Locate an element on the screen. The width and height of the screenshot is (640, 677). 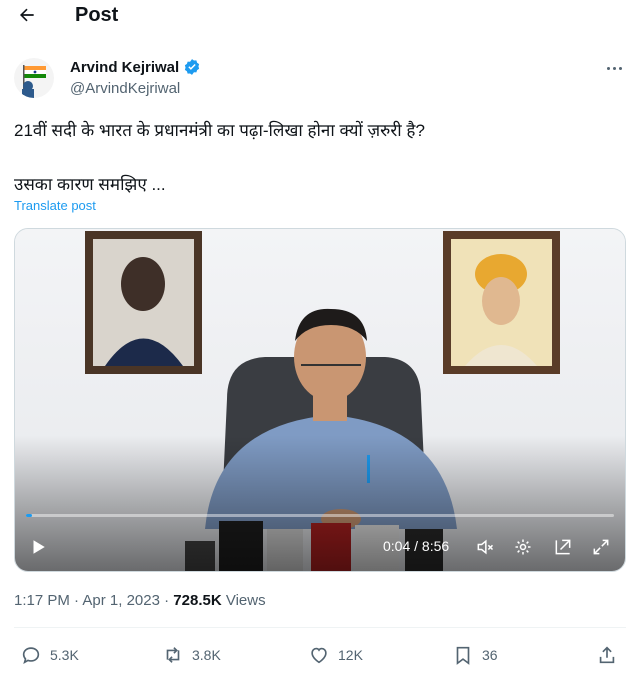
heart-icon is located at coordinates (319, 655).